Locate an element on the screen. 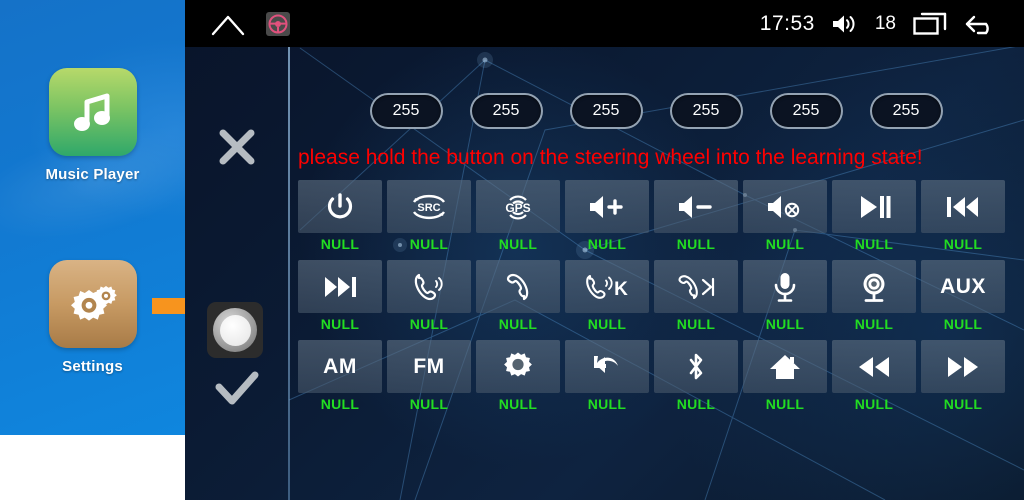  close-x-icon is located at coordinates (236, 147).